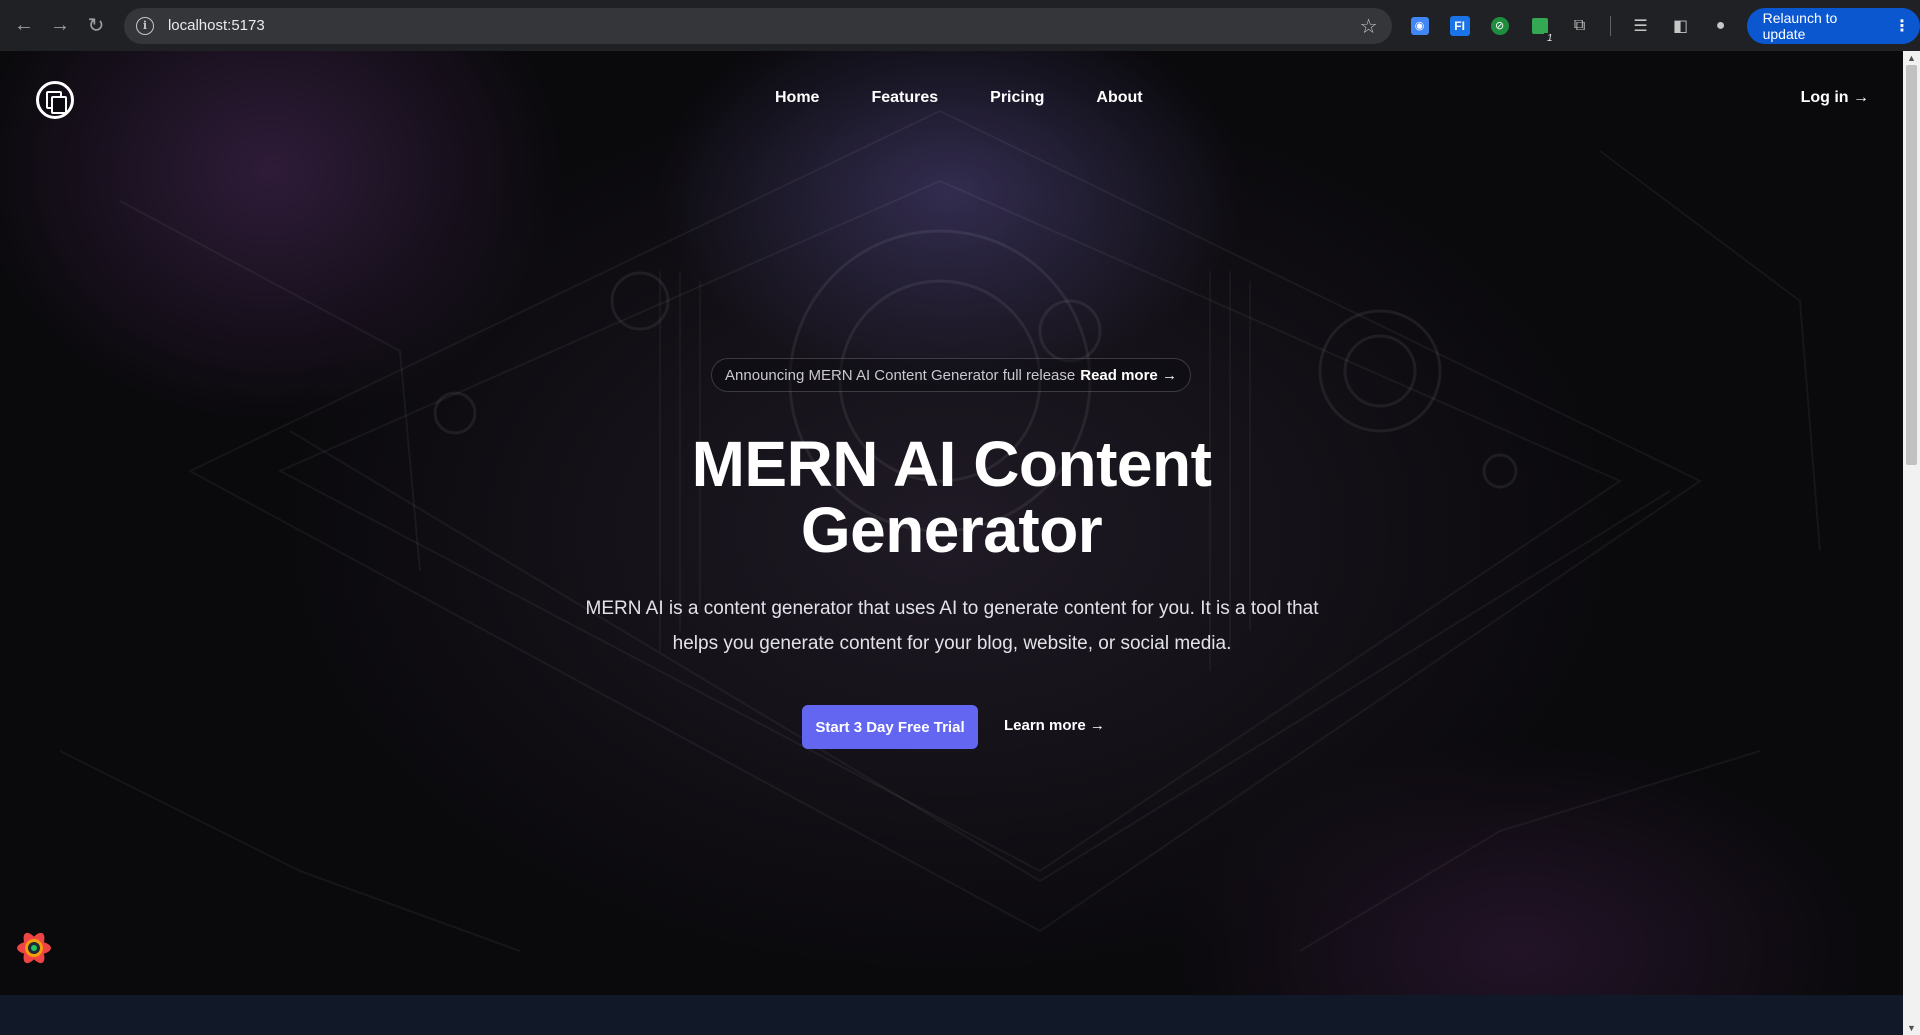  I want to click on relaunch-button: Relaunch to update ⋮, so click(1833, 25).